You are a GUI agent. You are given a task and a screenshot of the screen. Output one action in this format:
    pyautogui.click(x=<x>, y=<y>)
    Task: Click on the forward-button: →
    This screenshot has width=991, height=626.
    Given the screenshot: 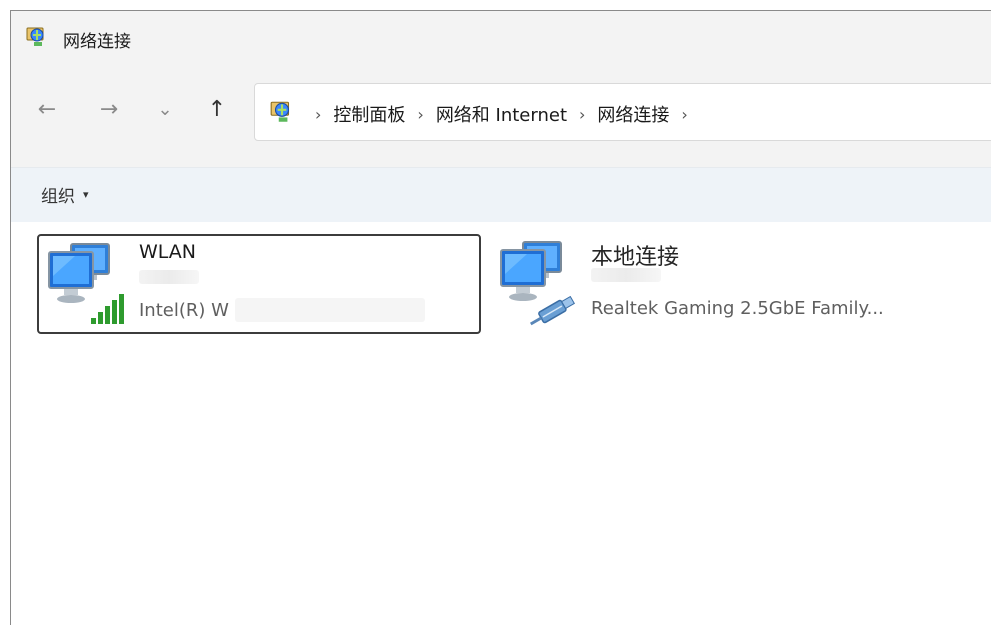 What is the action you would take?
    pyautogui.click(x=109, y=109)
    